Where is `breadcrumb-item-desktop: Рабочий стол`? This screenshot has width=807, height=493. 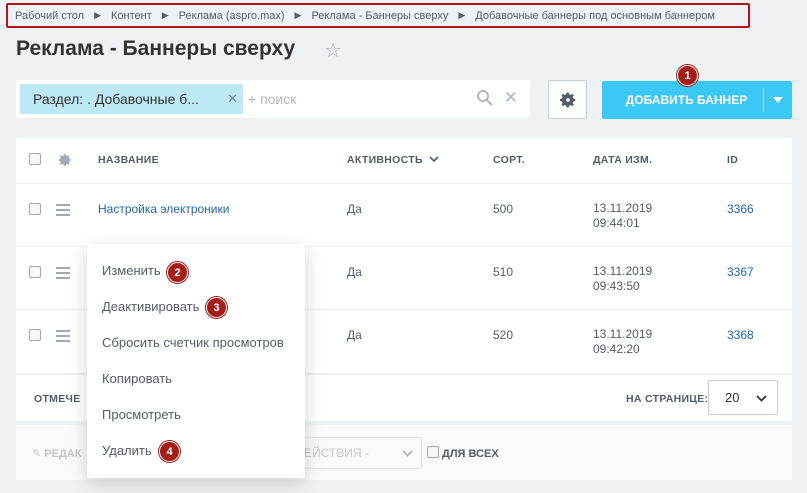 breadcrumb-item-desktop: Рабочий стол is located at coordinates (49, 16).